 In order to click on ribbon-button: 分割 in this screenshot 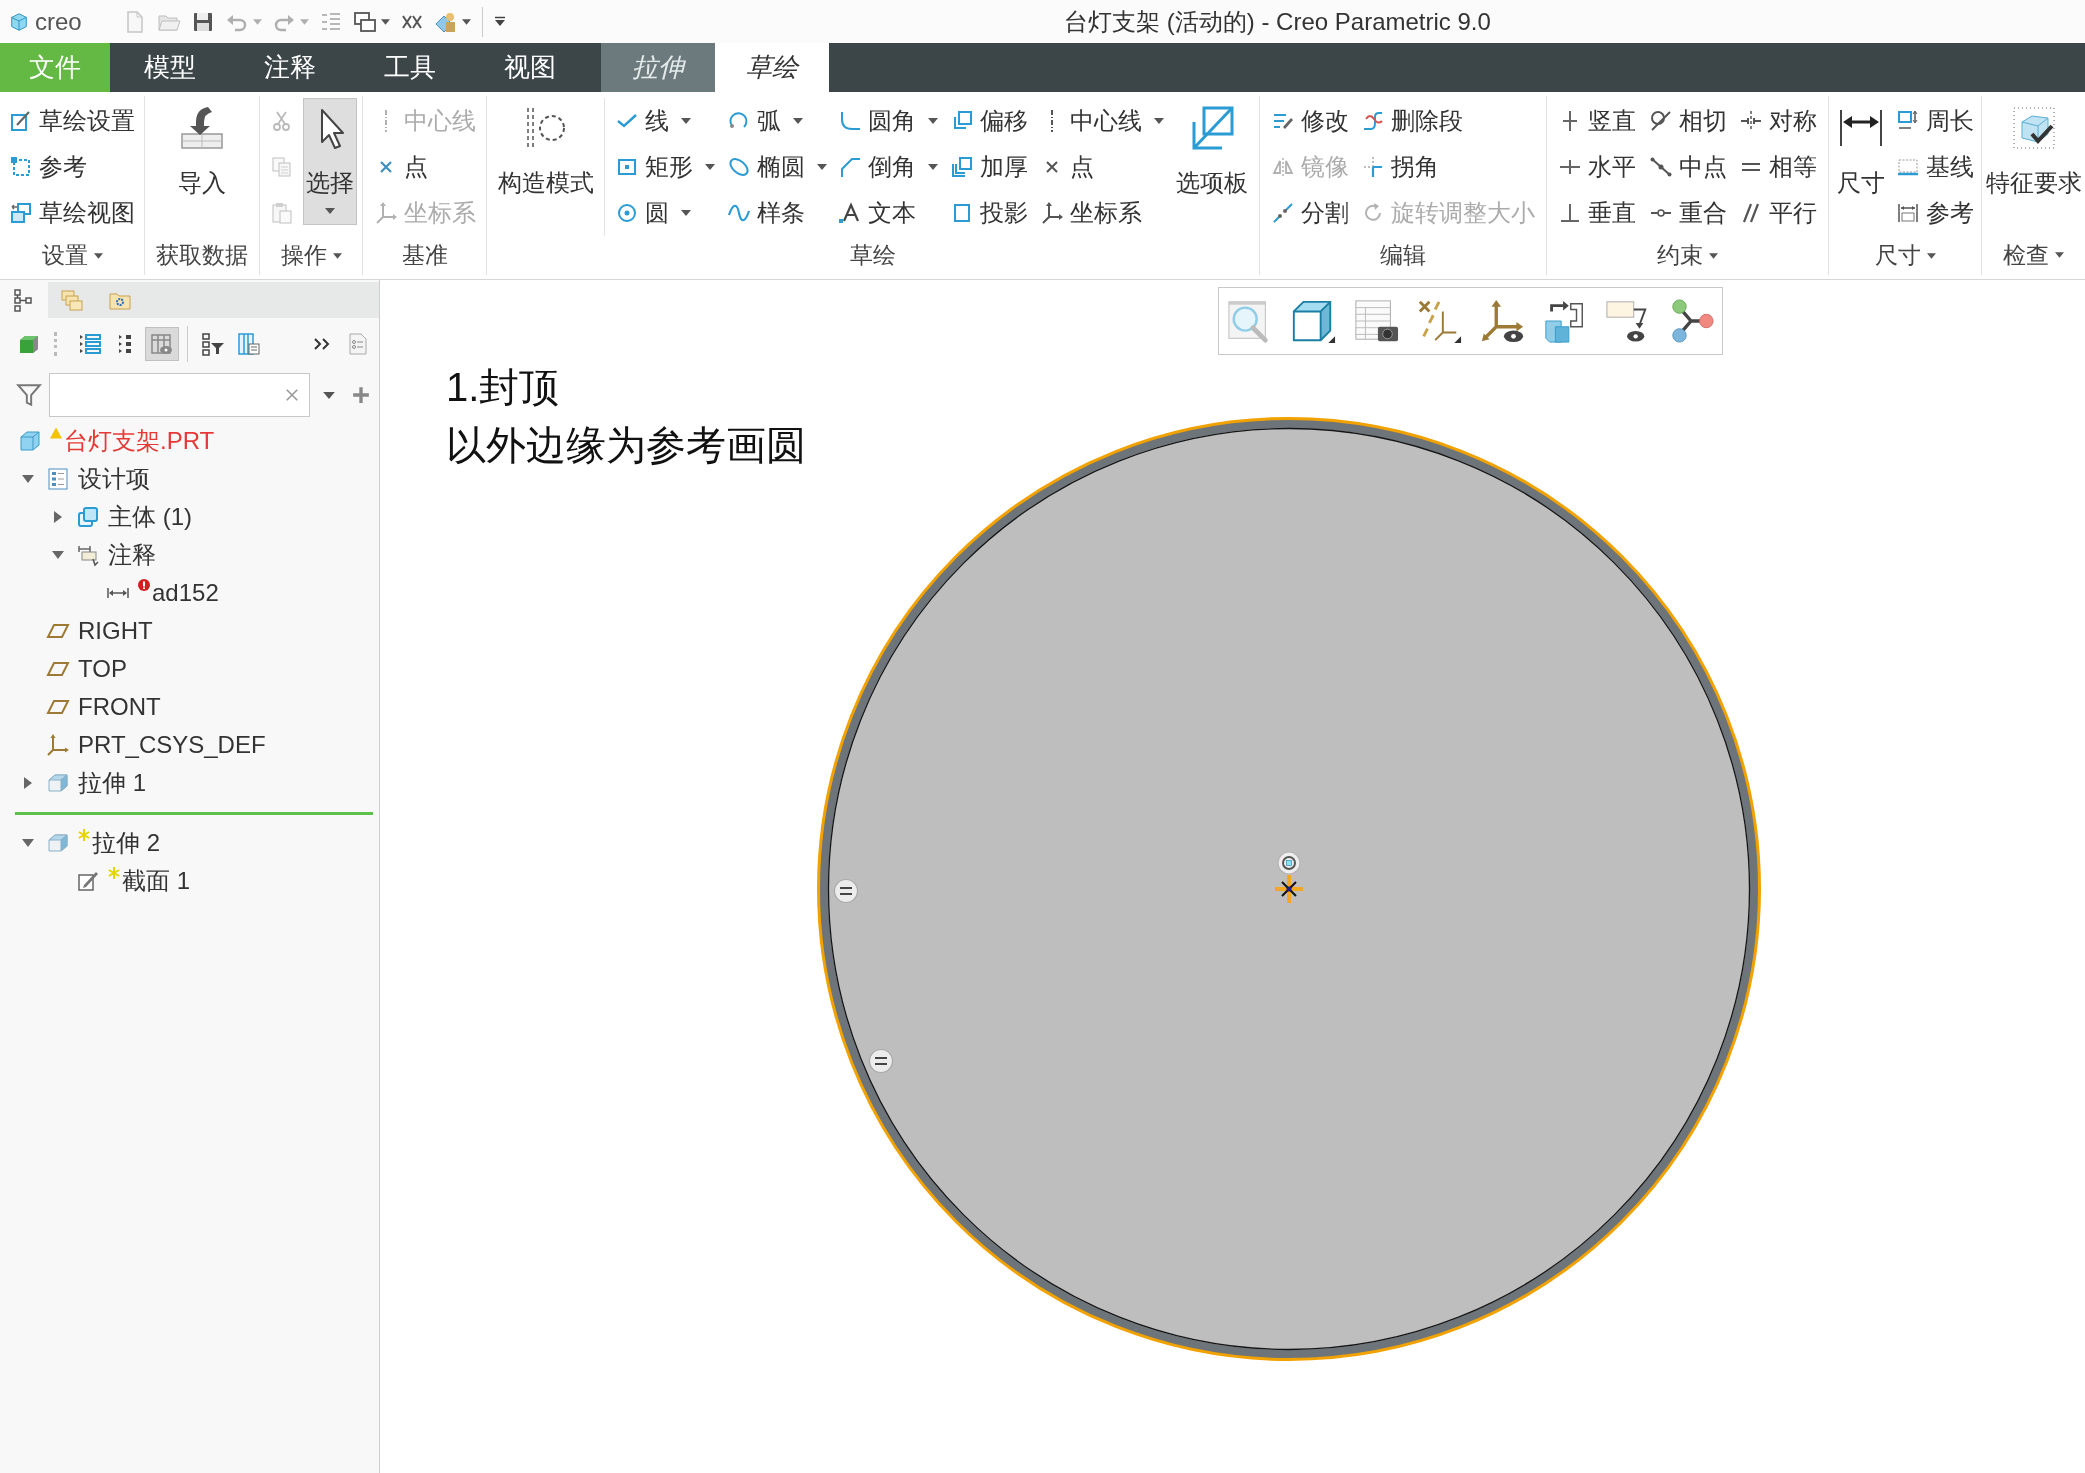, I will do `click(1309, 213)`.